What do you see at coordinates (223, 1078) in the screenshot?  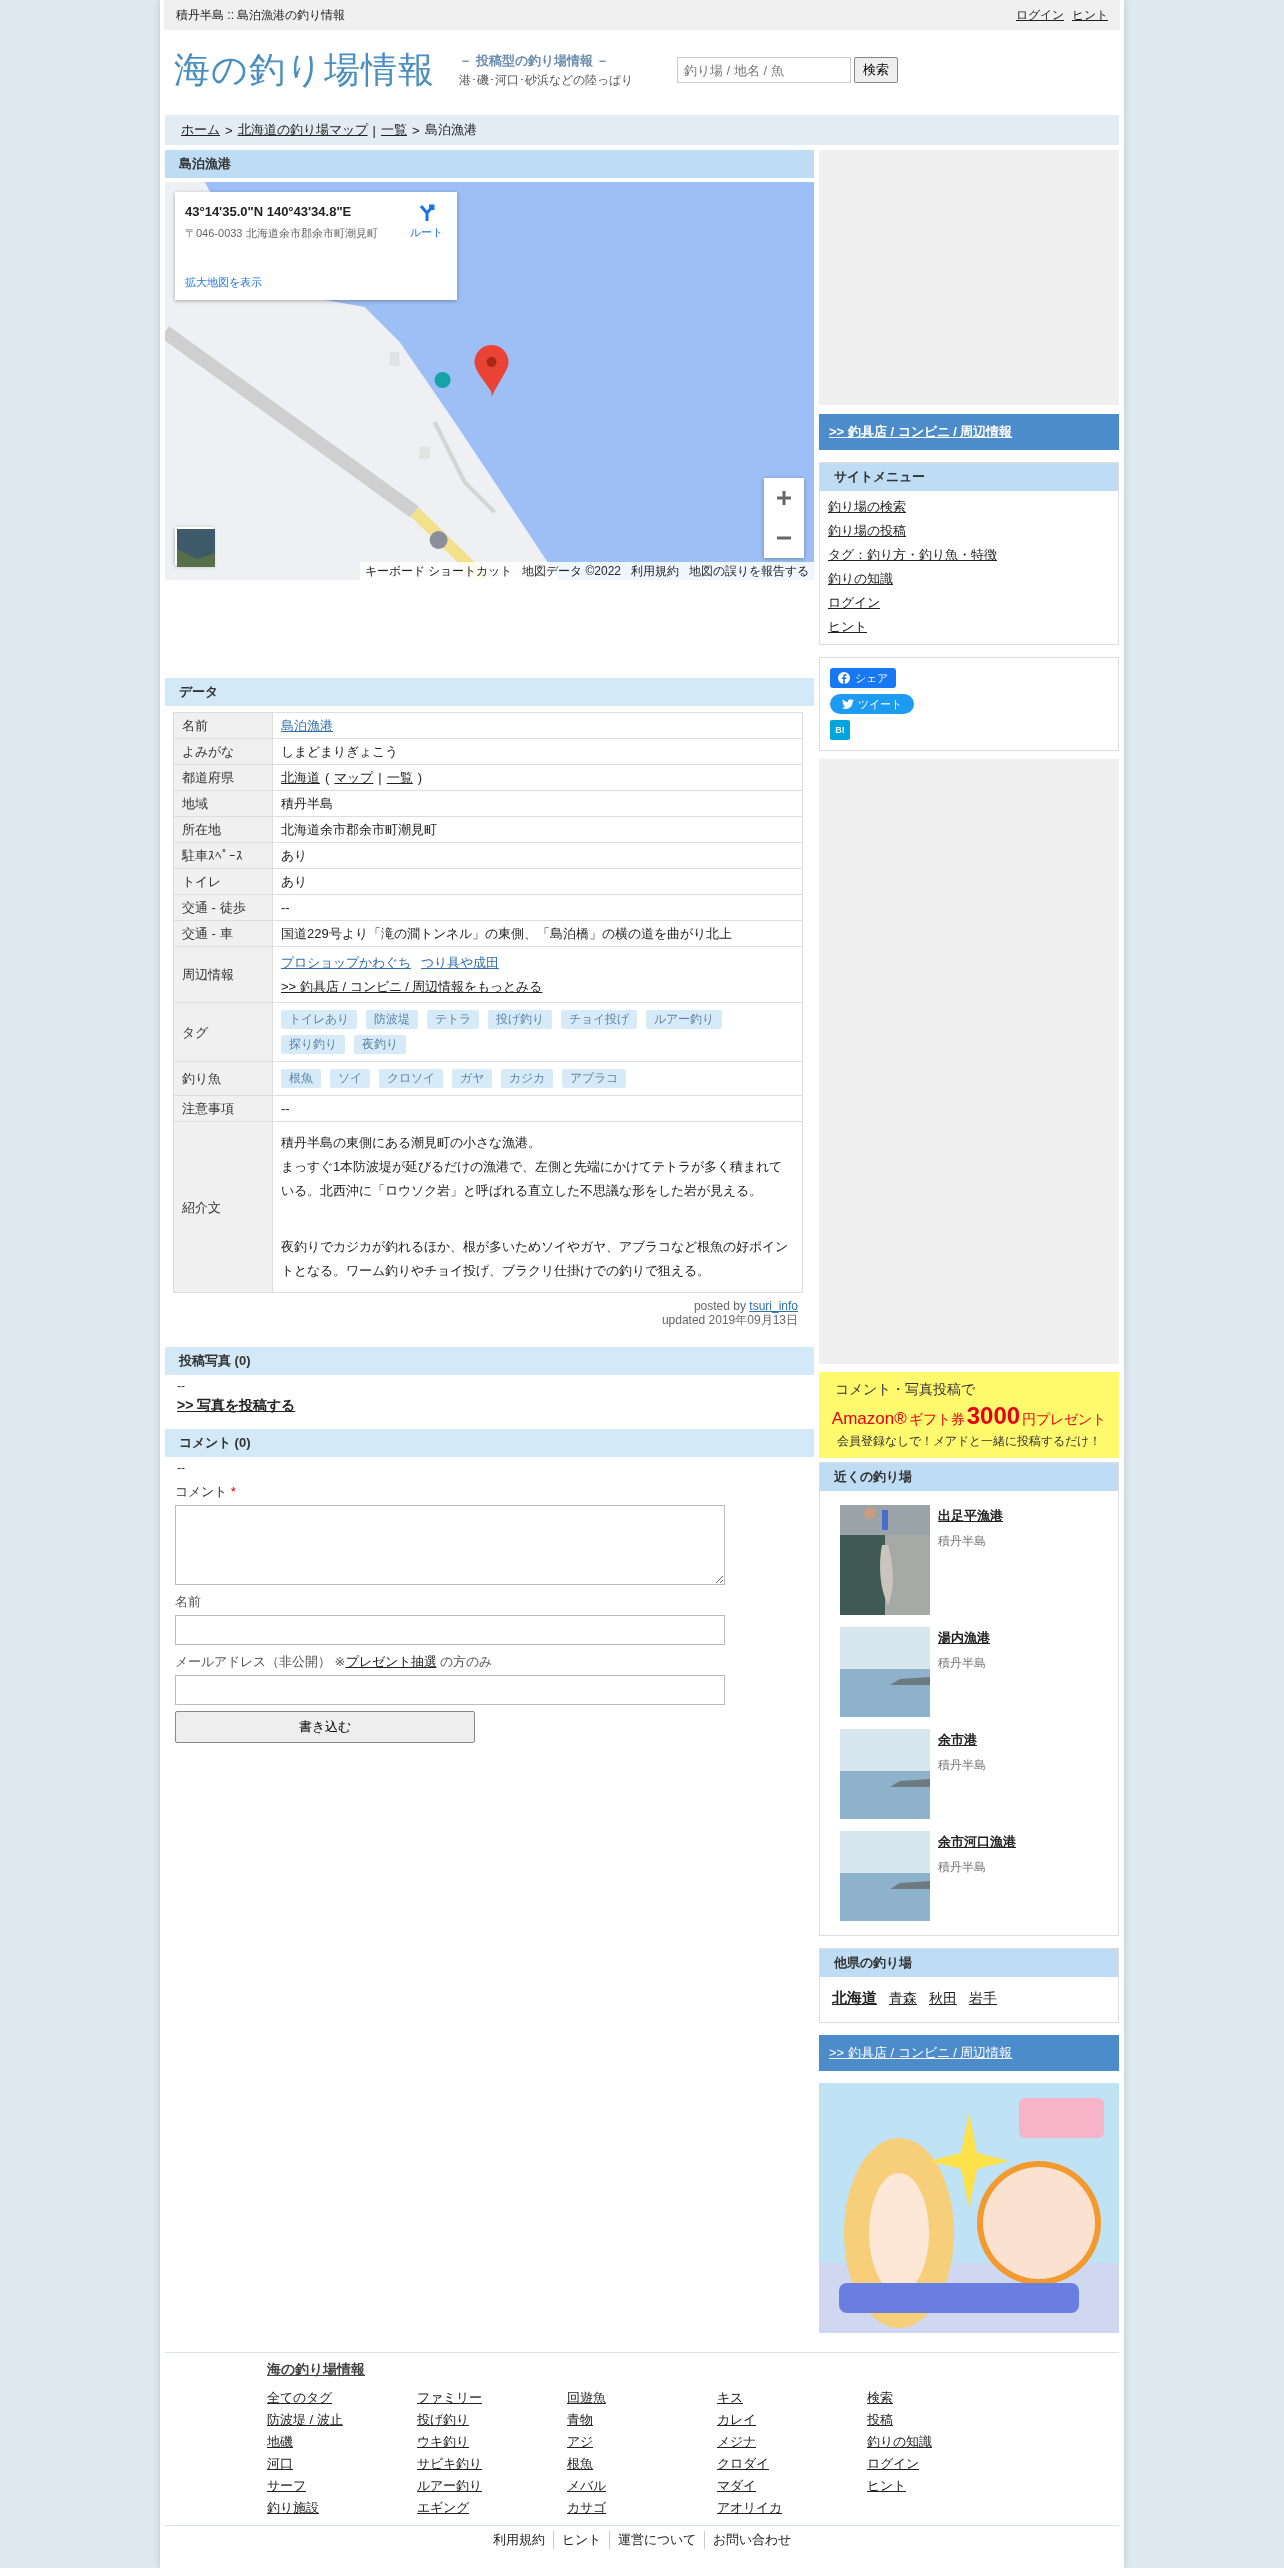 I see `row-label: 釣り魚` at bounding box center [223, 1078].